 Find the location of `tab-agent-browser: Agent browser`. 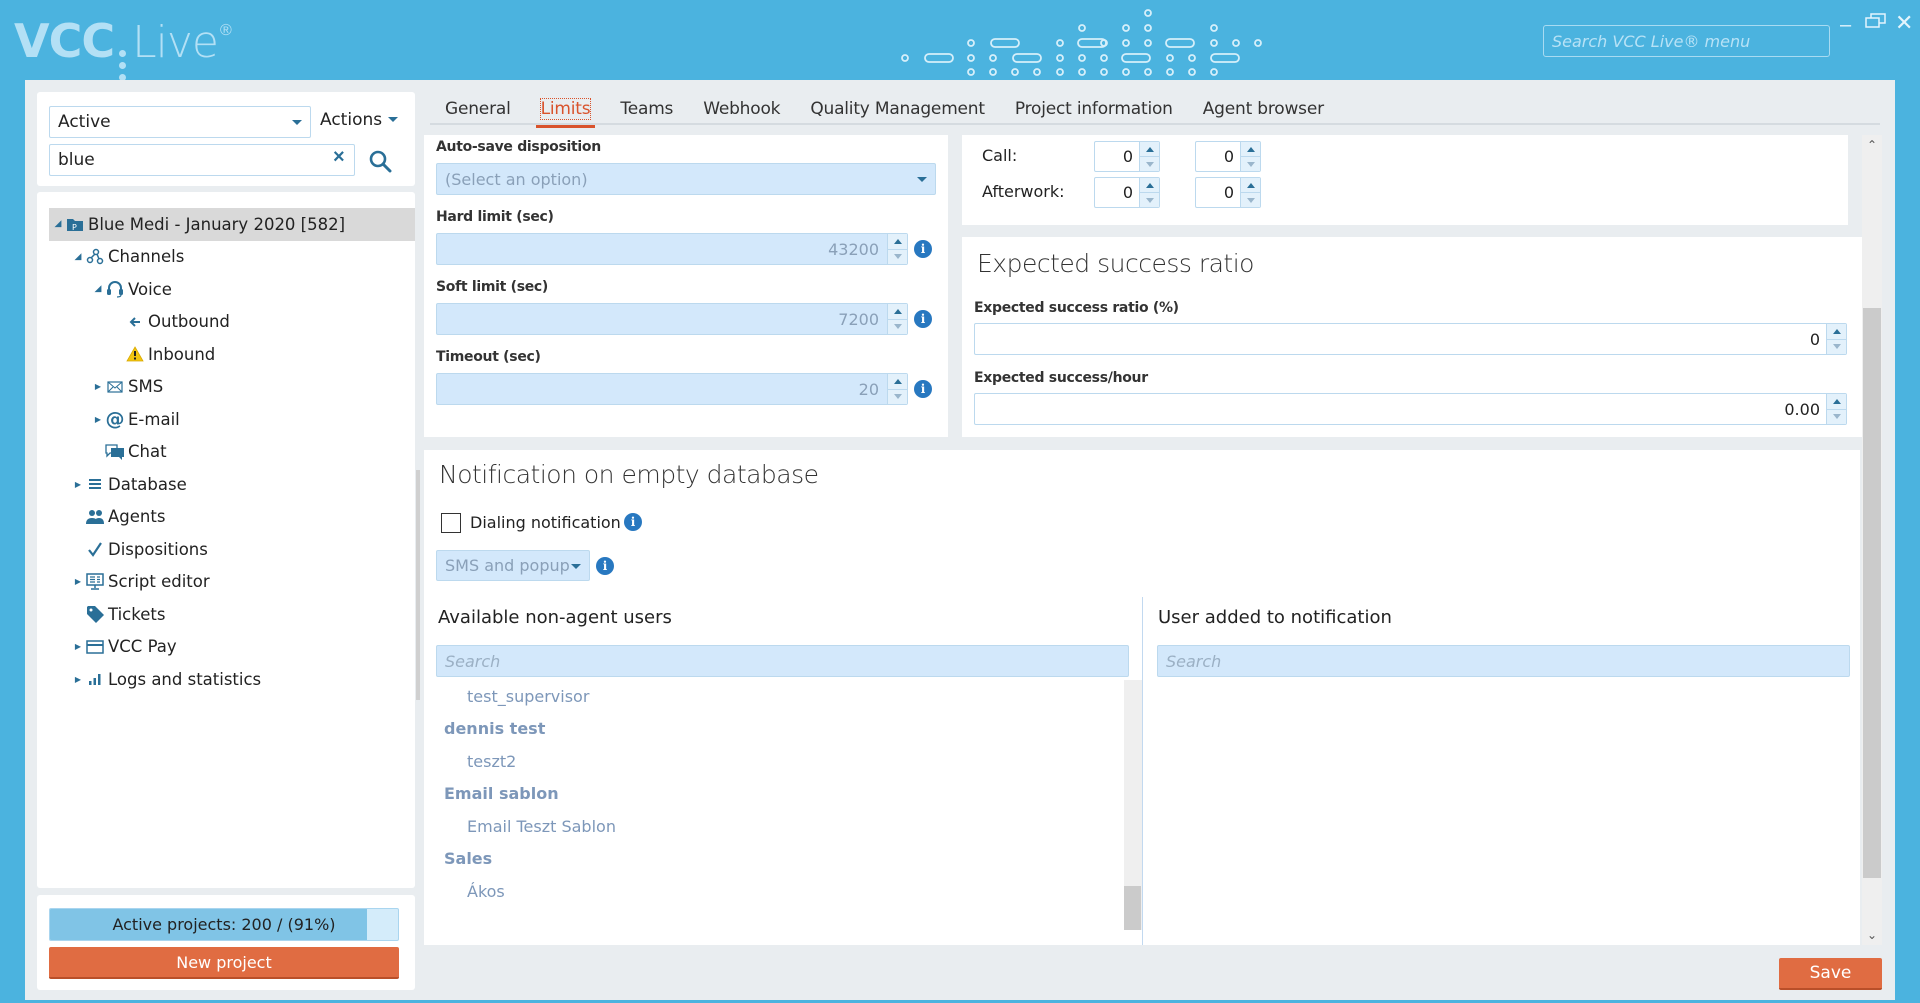

tab-agent-browser: Agent browser is located at coordinates (1263, 108).